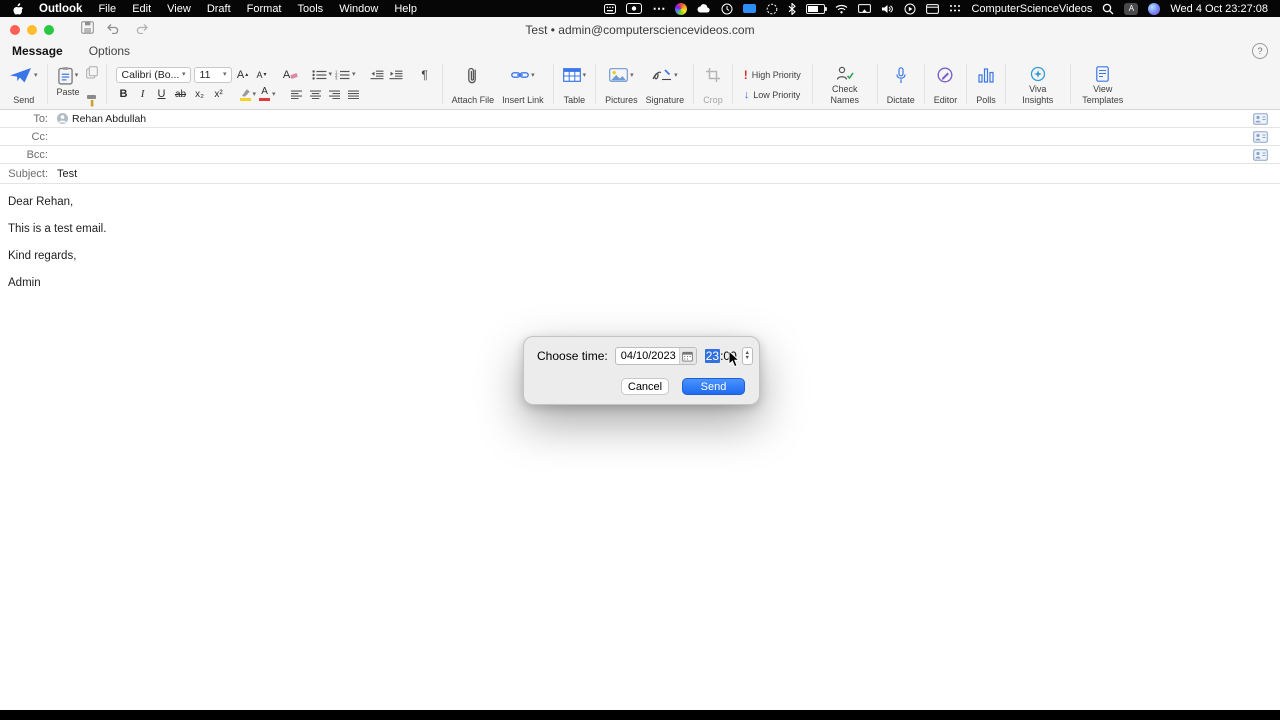  Describe the element at coordinates (15, 29) in the screenshot. I see `close-window-button` at that location.